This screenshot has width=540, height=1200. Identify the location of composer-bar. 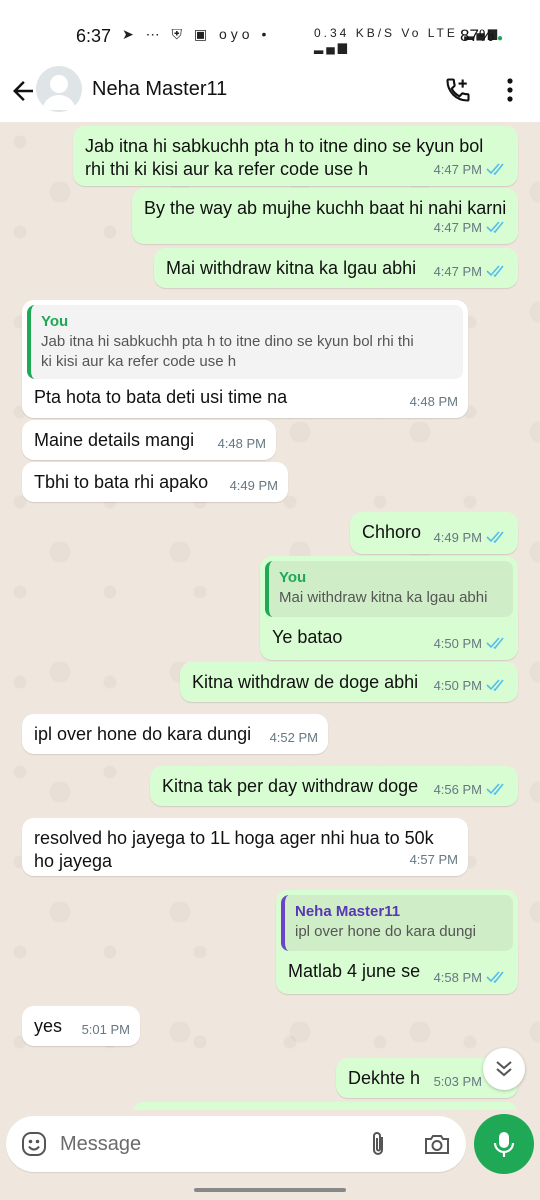
(270, 1155).